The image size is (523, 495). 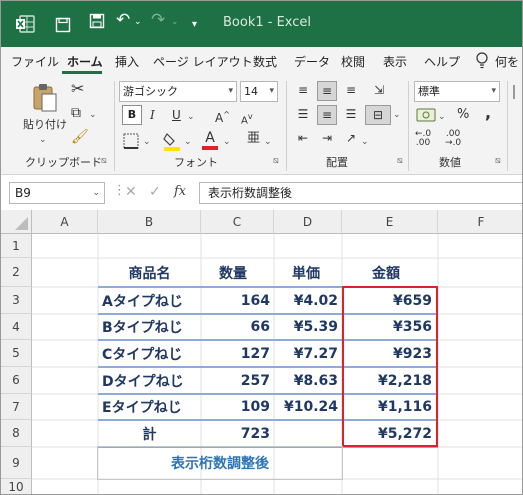 I want to click on enter-icon: ✓, so click(x=155, y=192).